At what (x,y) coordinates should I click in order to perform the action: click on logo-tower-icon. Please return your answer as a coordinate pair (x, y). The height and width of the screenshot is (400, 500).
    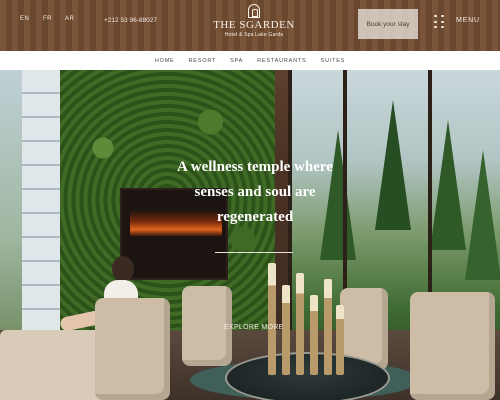
    Looking at the image, I should click on (254, 11).